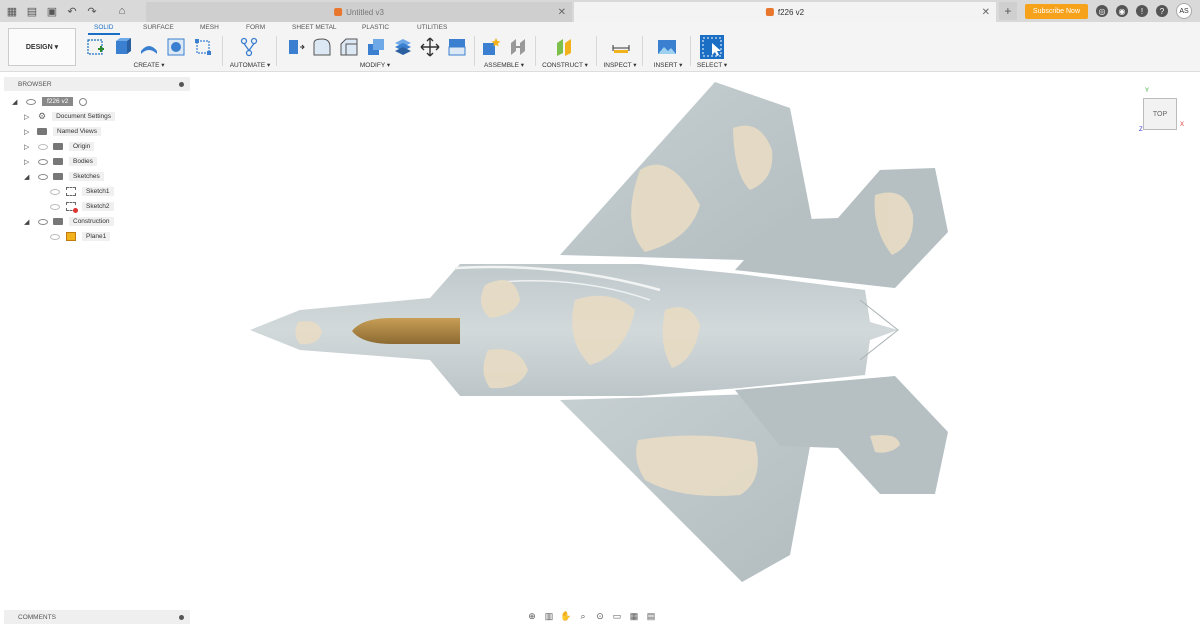 The width and height of the screenshot is (1200, 626). I want to click on document-tab-f226: f226 v2 ✕, so click(785, 12).